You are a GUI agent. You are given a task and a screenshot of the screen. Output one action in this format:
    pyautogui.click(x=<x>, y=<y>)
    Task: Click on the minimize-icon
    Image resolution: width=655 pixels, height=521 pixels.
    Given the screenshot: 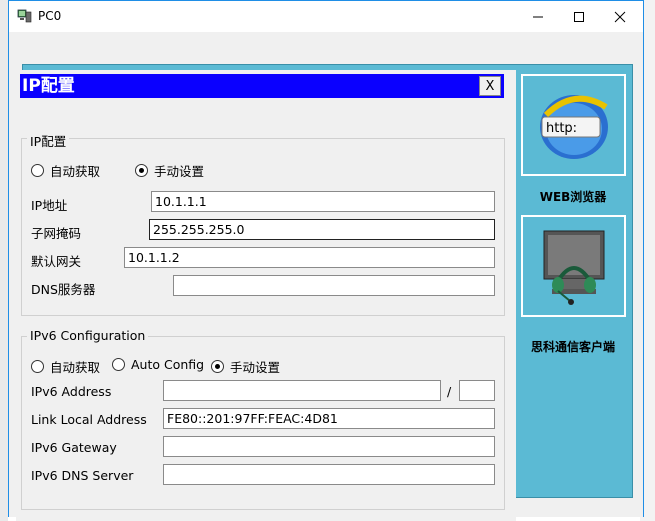 What is the action you would take?
    pyautogui.click(x=538, y=16)
    